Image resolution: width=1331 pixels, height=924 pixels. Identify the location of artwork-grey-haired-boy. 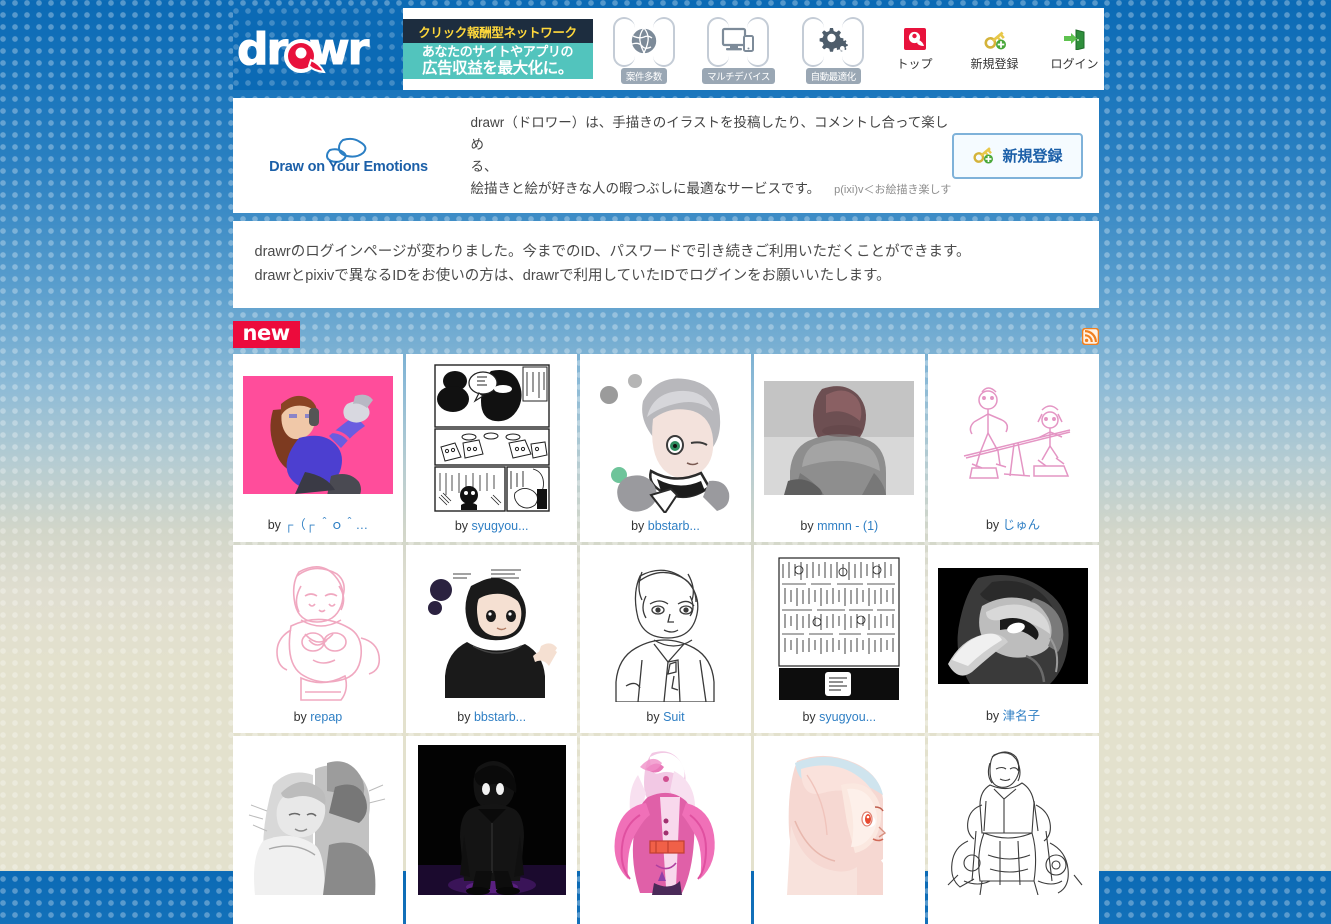
(665, 437).